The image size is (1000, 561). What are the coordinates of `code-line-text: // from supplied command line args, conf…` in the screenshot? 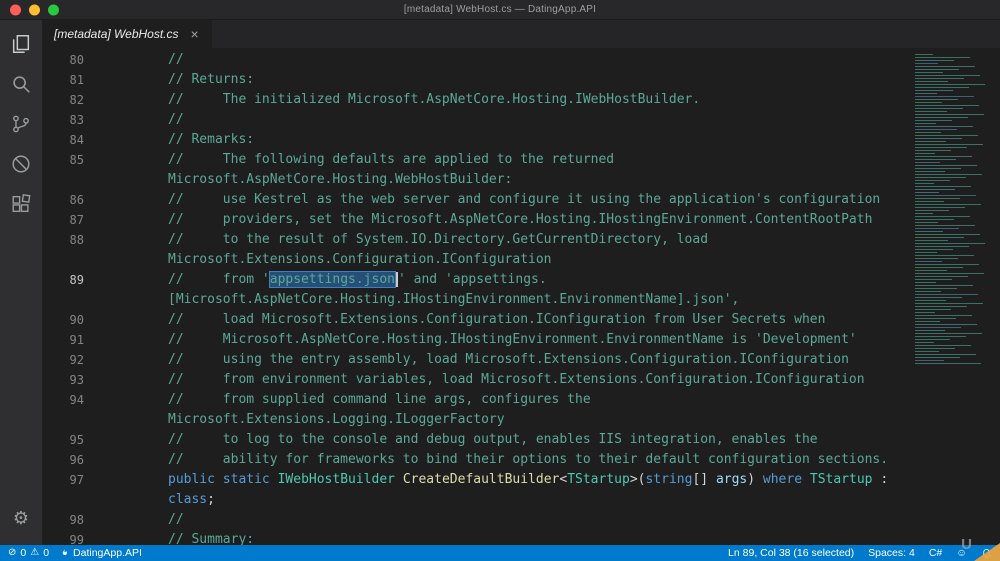 It's located at (379, 399).